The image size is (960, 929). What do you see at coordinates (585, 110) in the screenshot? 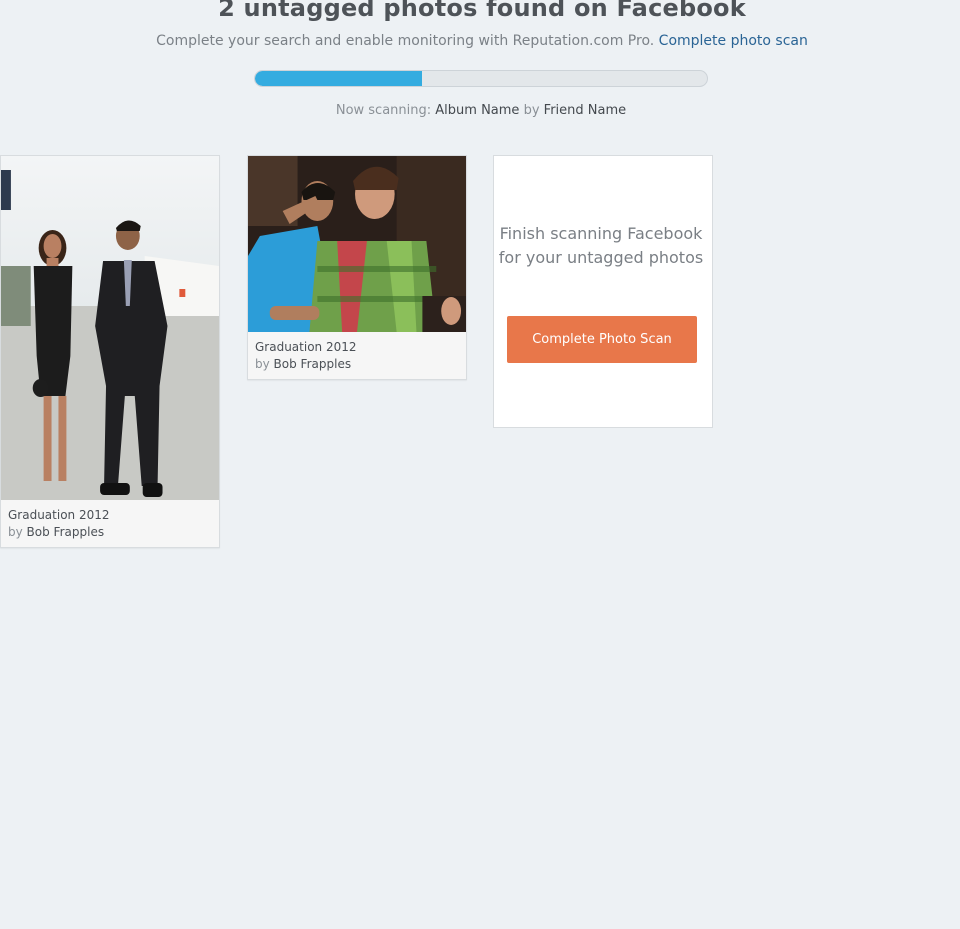
I see `scan-friend-name: Friend Name` at bounding box center [585, 110].